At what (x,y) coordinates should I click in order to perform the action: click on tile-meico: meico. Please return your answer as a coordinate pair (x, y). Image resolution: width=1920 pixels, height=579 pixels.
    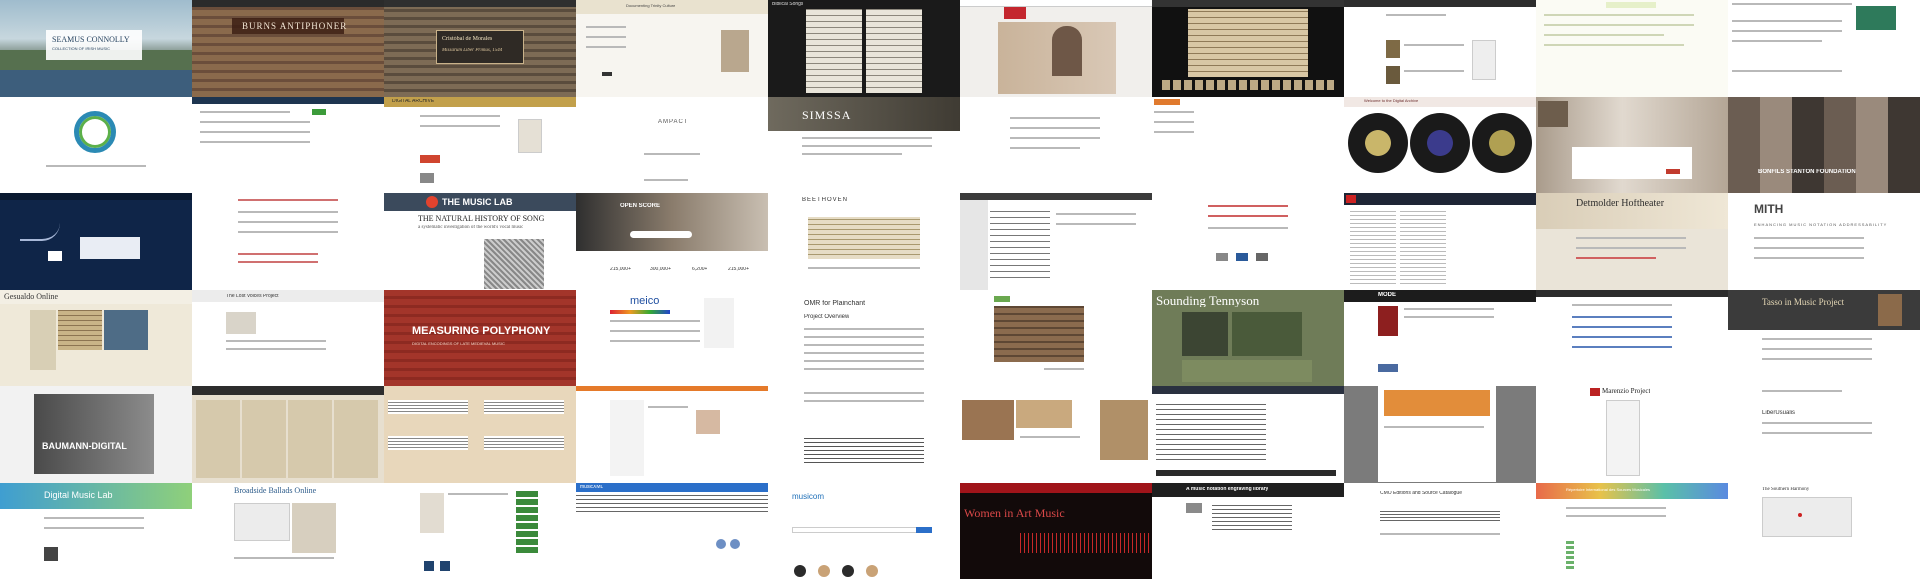
    Looking at the image, I should click on (672, 337).